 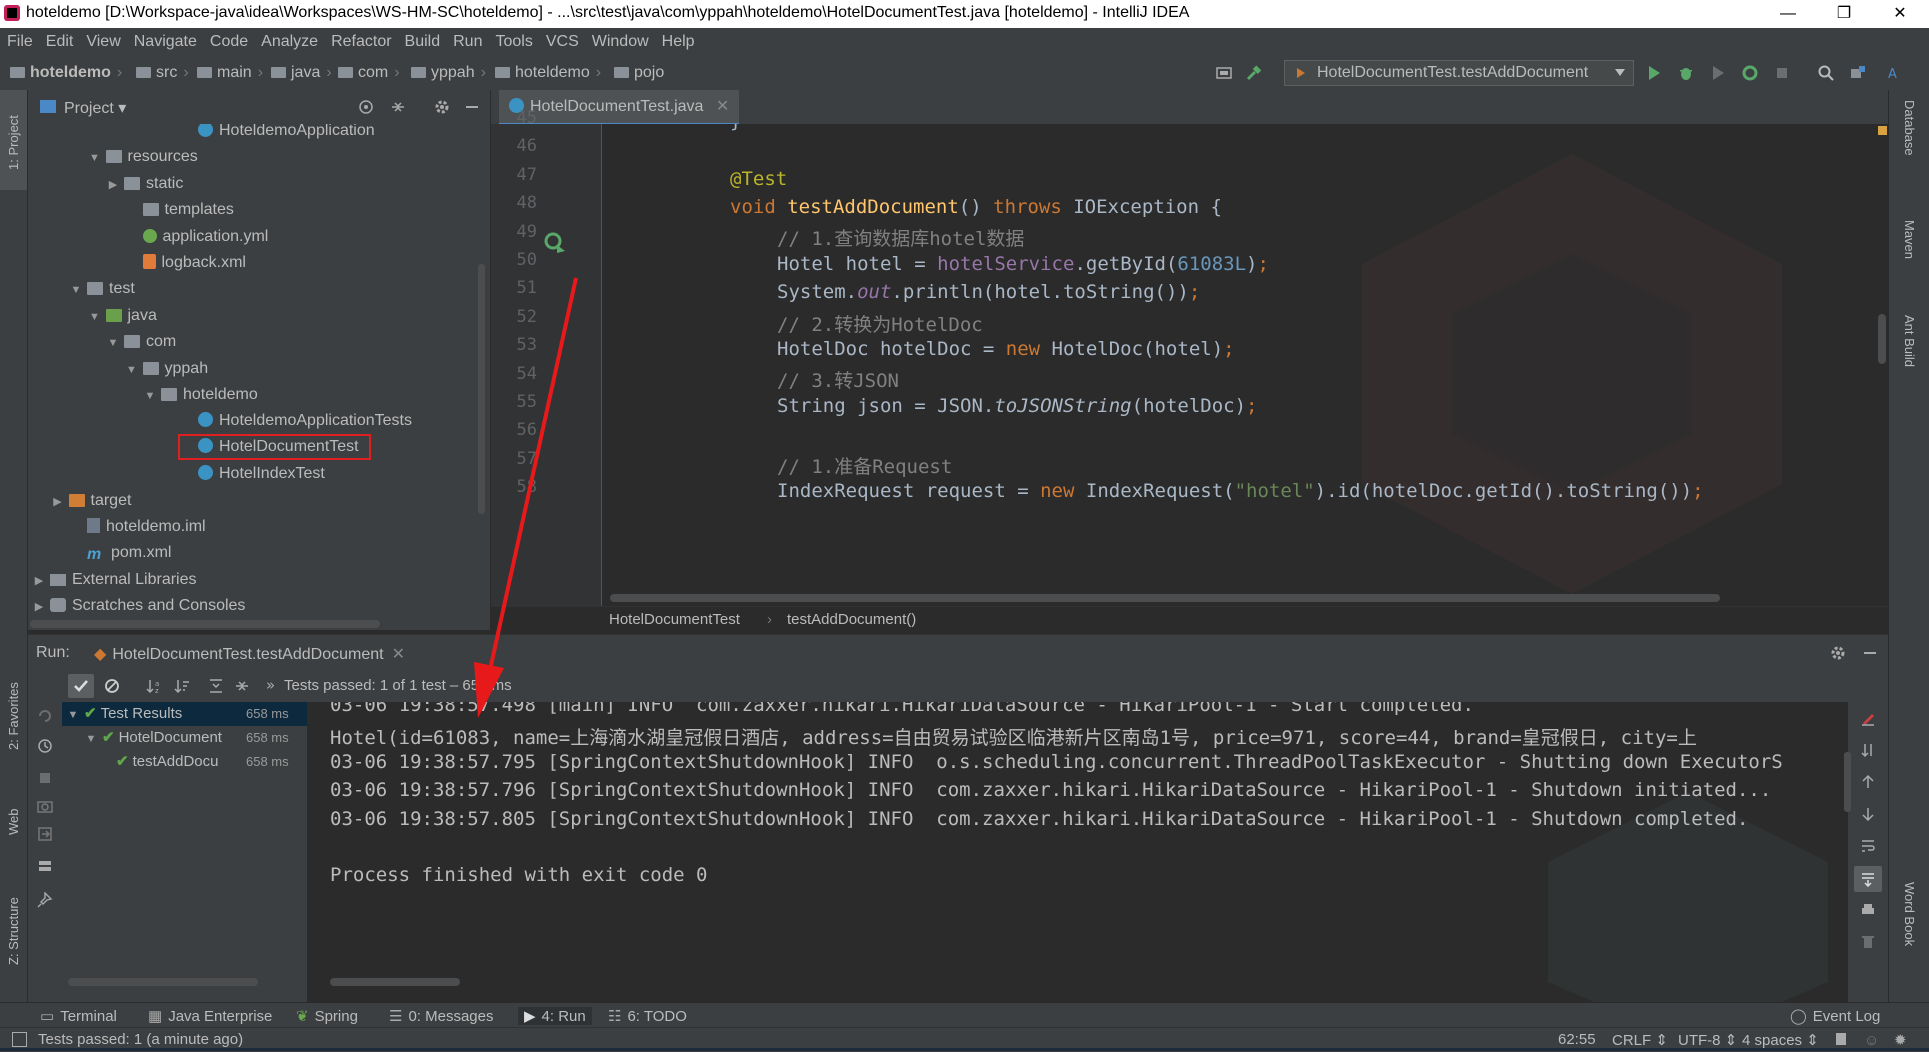 I want to click on project-tree-item: application.yml, so click(x=196, y=237).